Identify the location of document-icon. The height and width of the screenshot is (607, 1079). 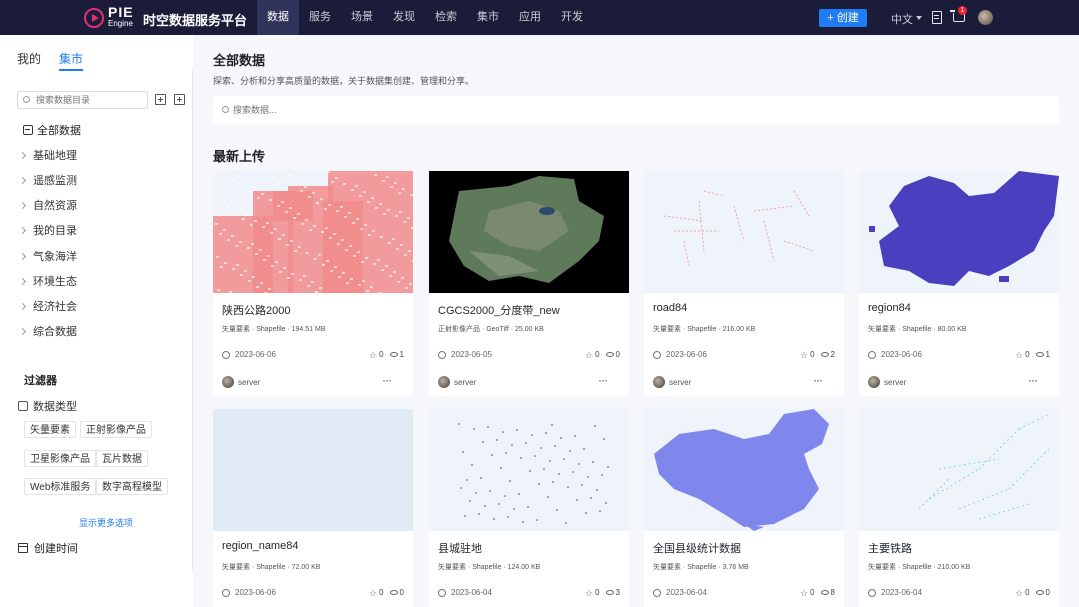
(937, 17).